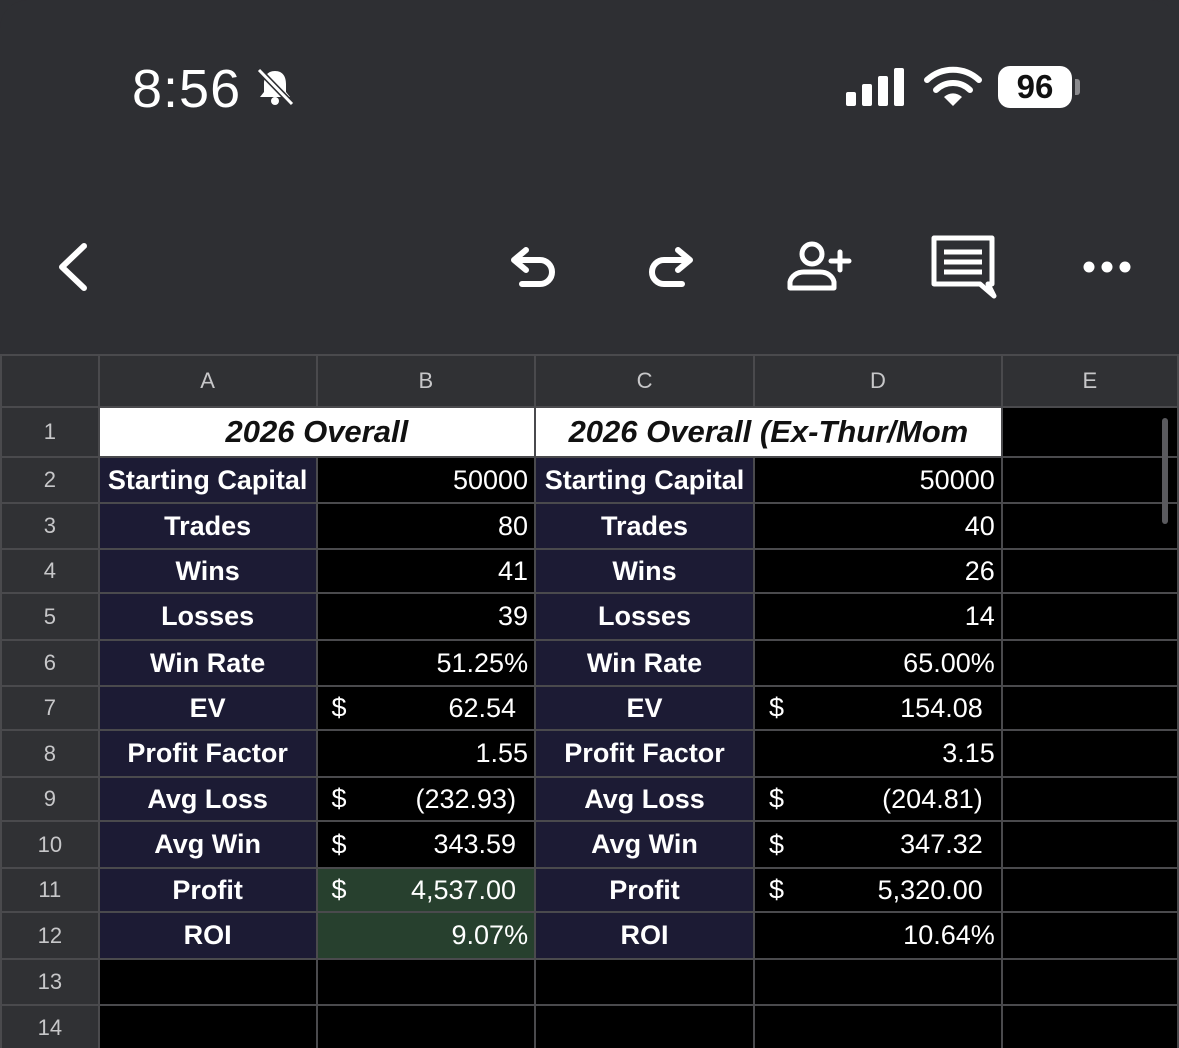 The height and width of the screenshot is (1048, 1179). I want to click on value-cell: $4,537.00, so click(426, 890).